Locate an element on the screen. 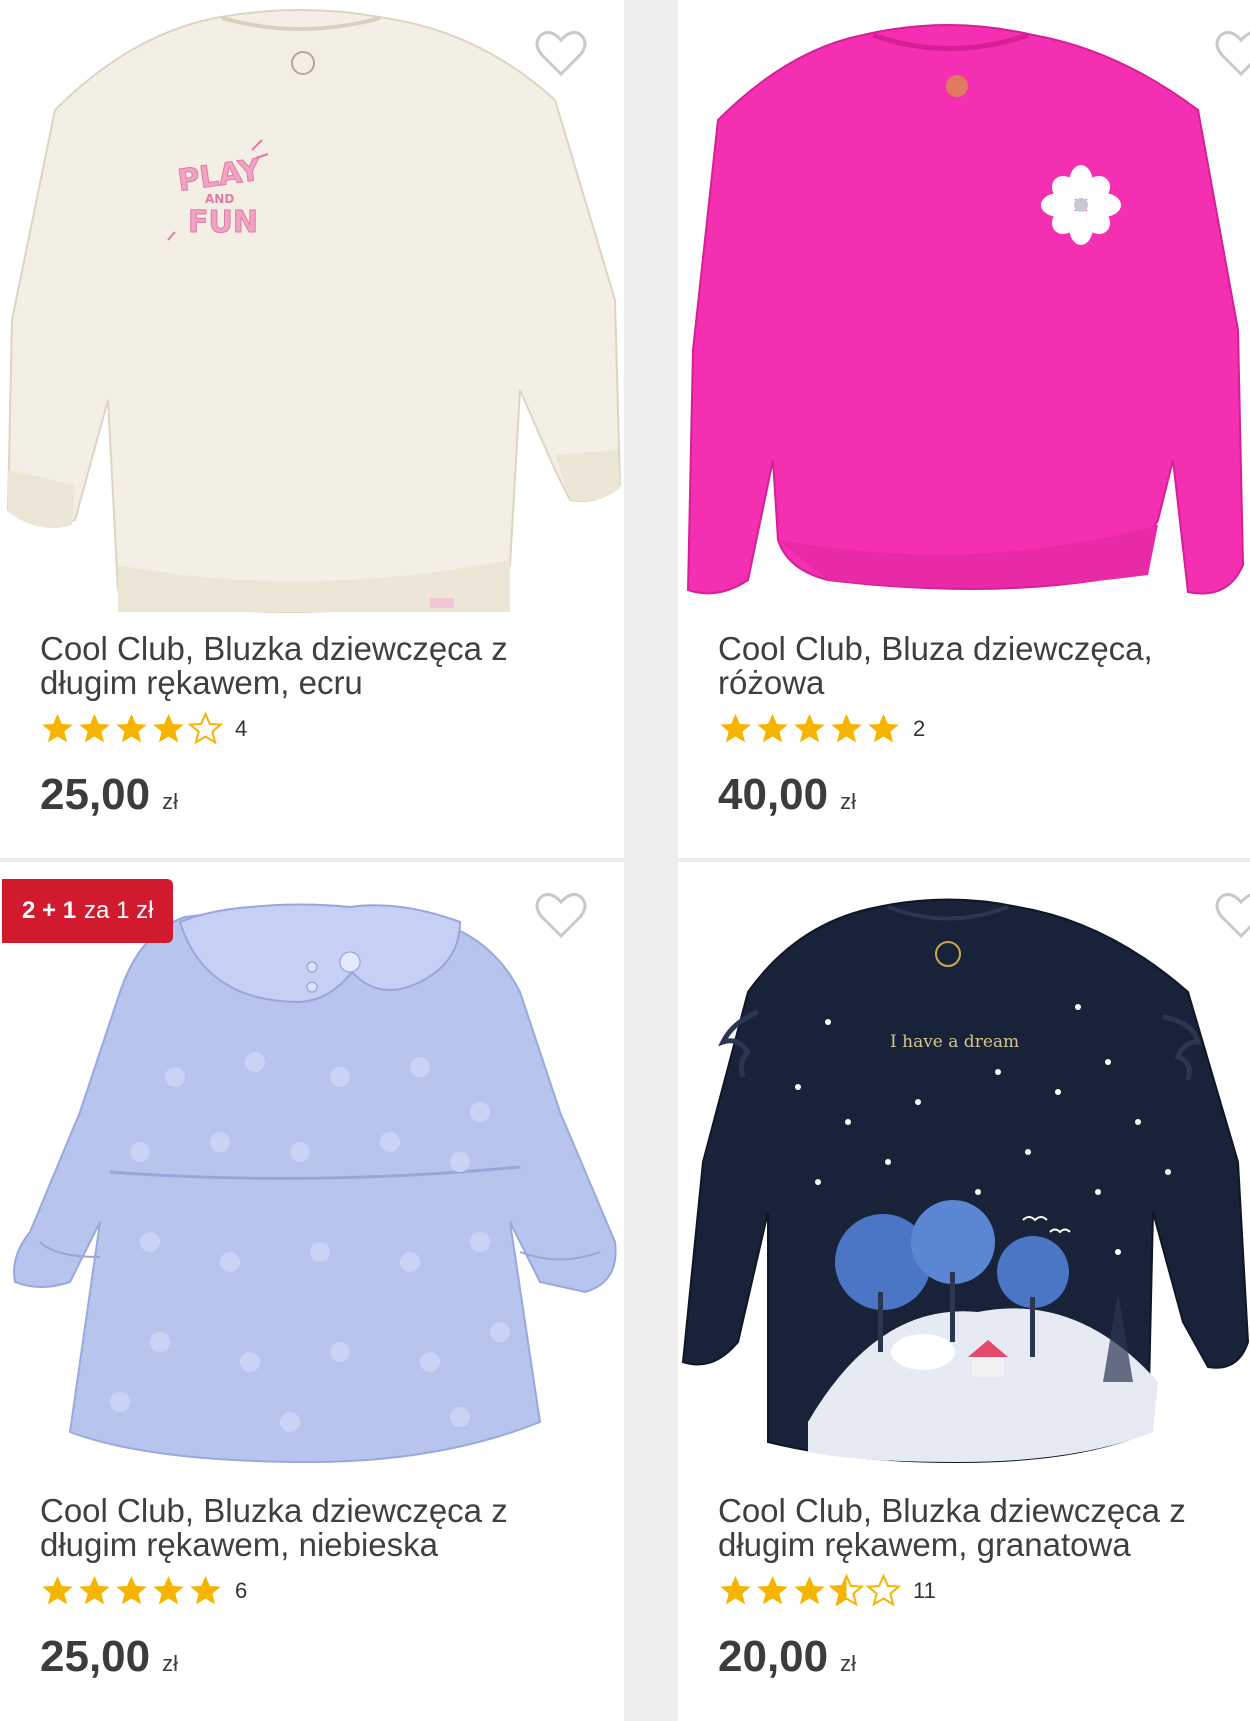 The height and width of the screenshot is (1721, 1250). print-text: AND is located at coordinates (219, 199).